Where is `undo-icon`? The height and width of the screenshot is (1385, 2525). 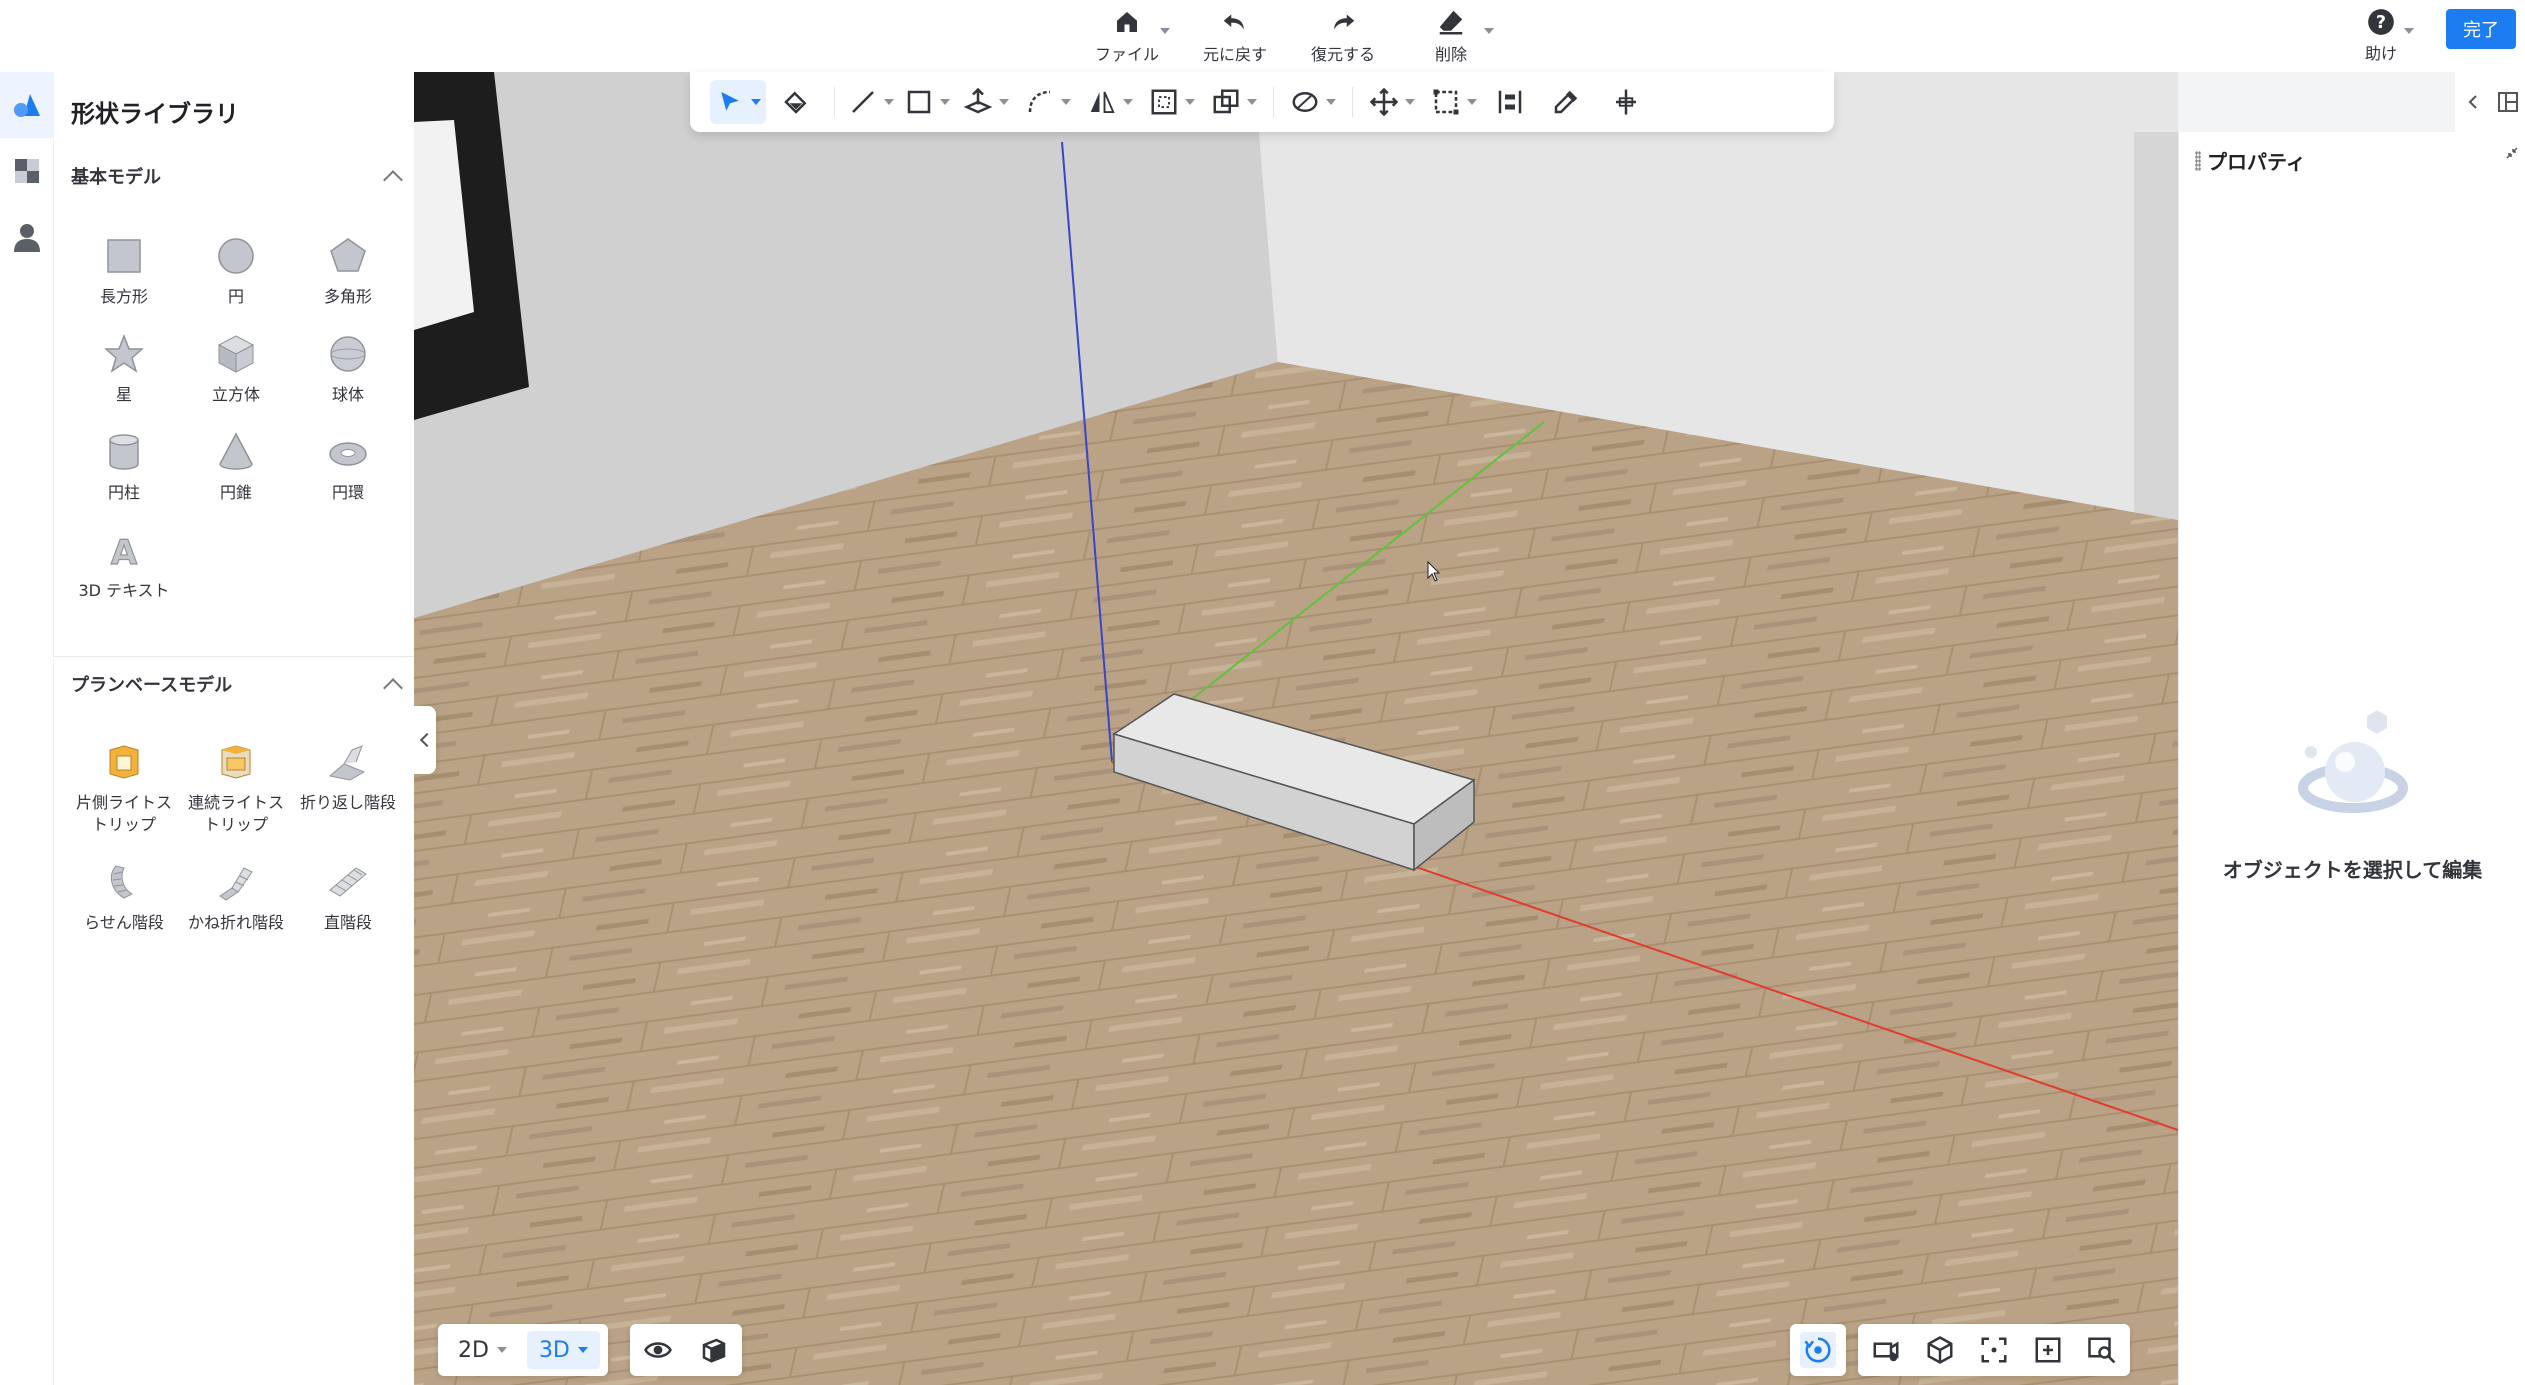
undo-icon is located at coordinates (1233, 22).